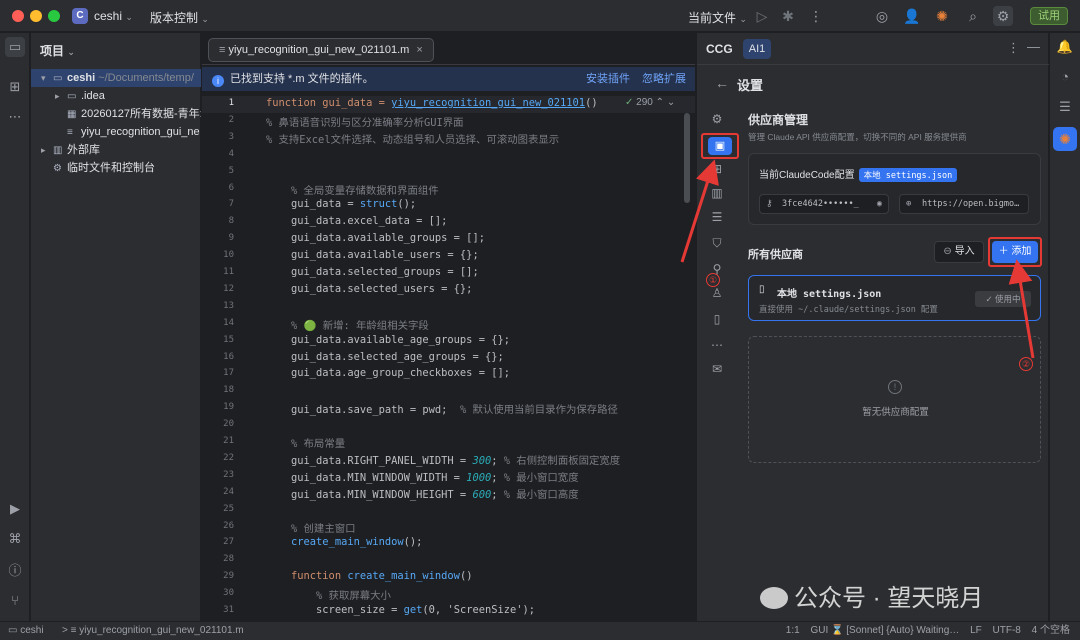 Image resolution: width=1080 pixels, height=640 pixels. I want to click on services-icon: ▶, so click(15, 509).